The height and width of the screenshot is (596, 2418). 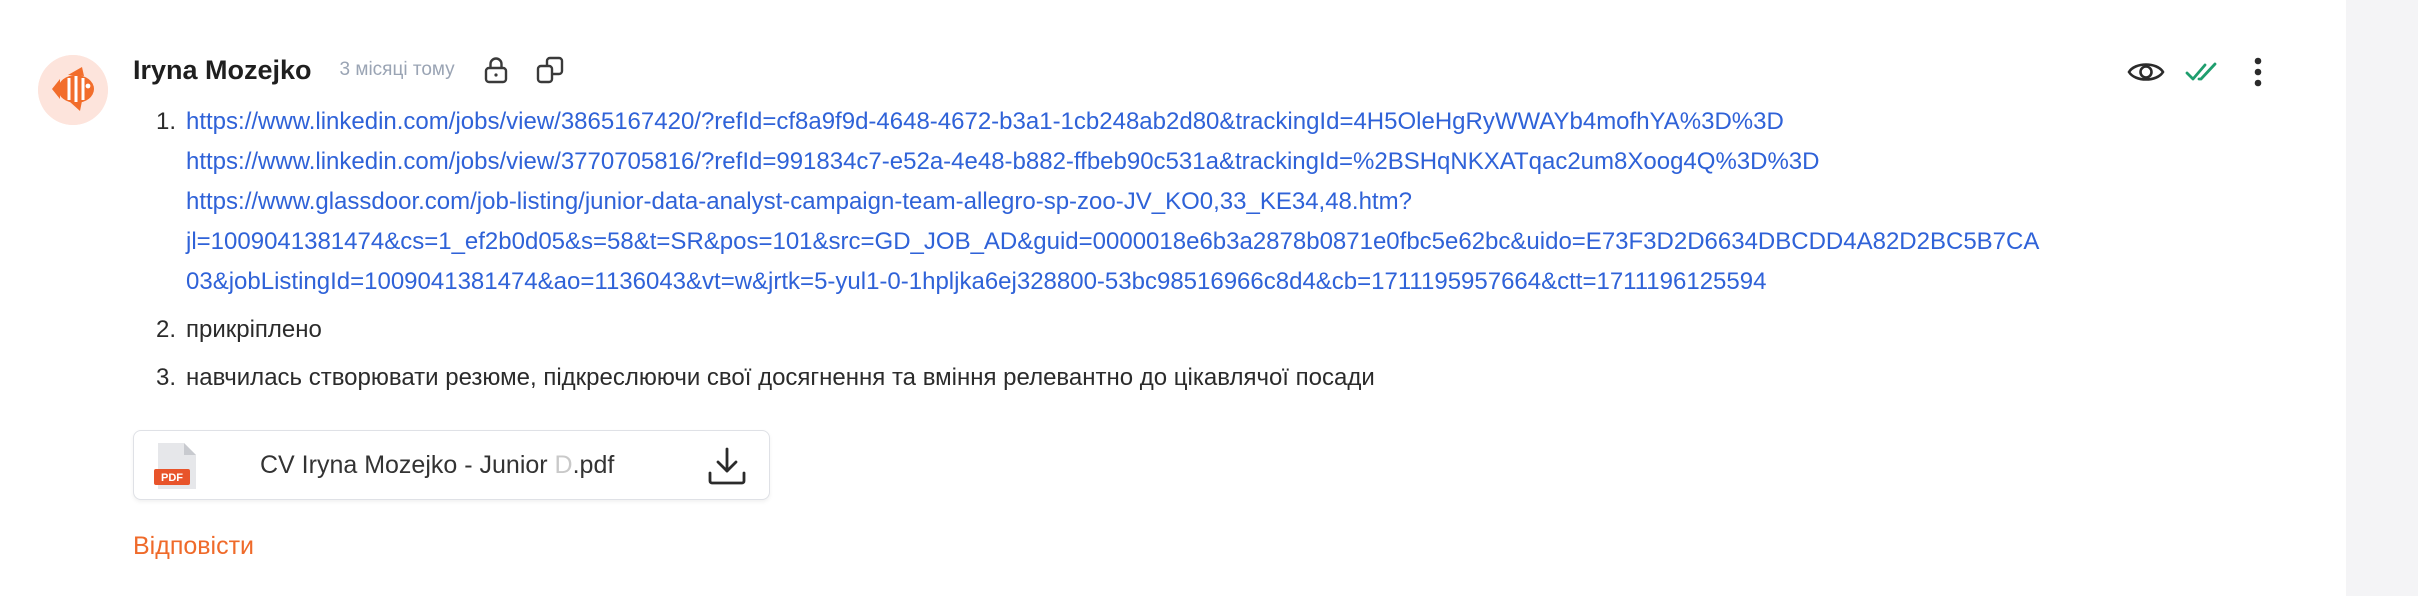 What do you see at coordinates (496, 70) in the screenshot?
I see `lock-icon` at bounding box center [496, 70].